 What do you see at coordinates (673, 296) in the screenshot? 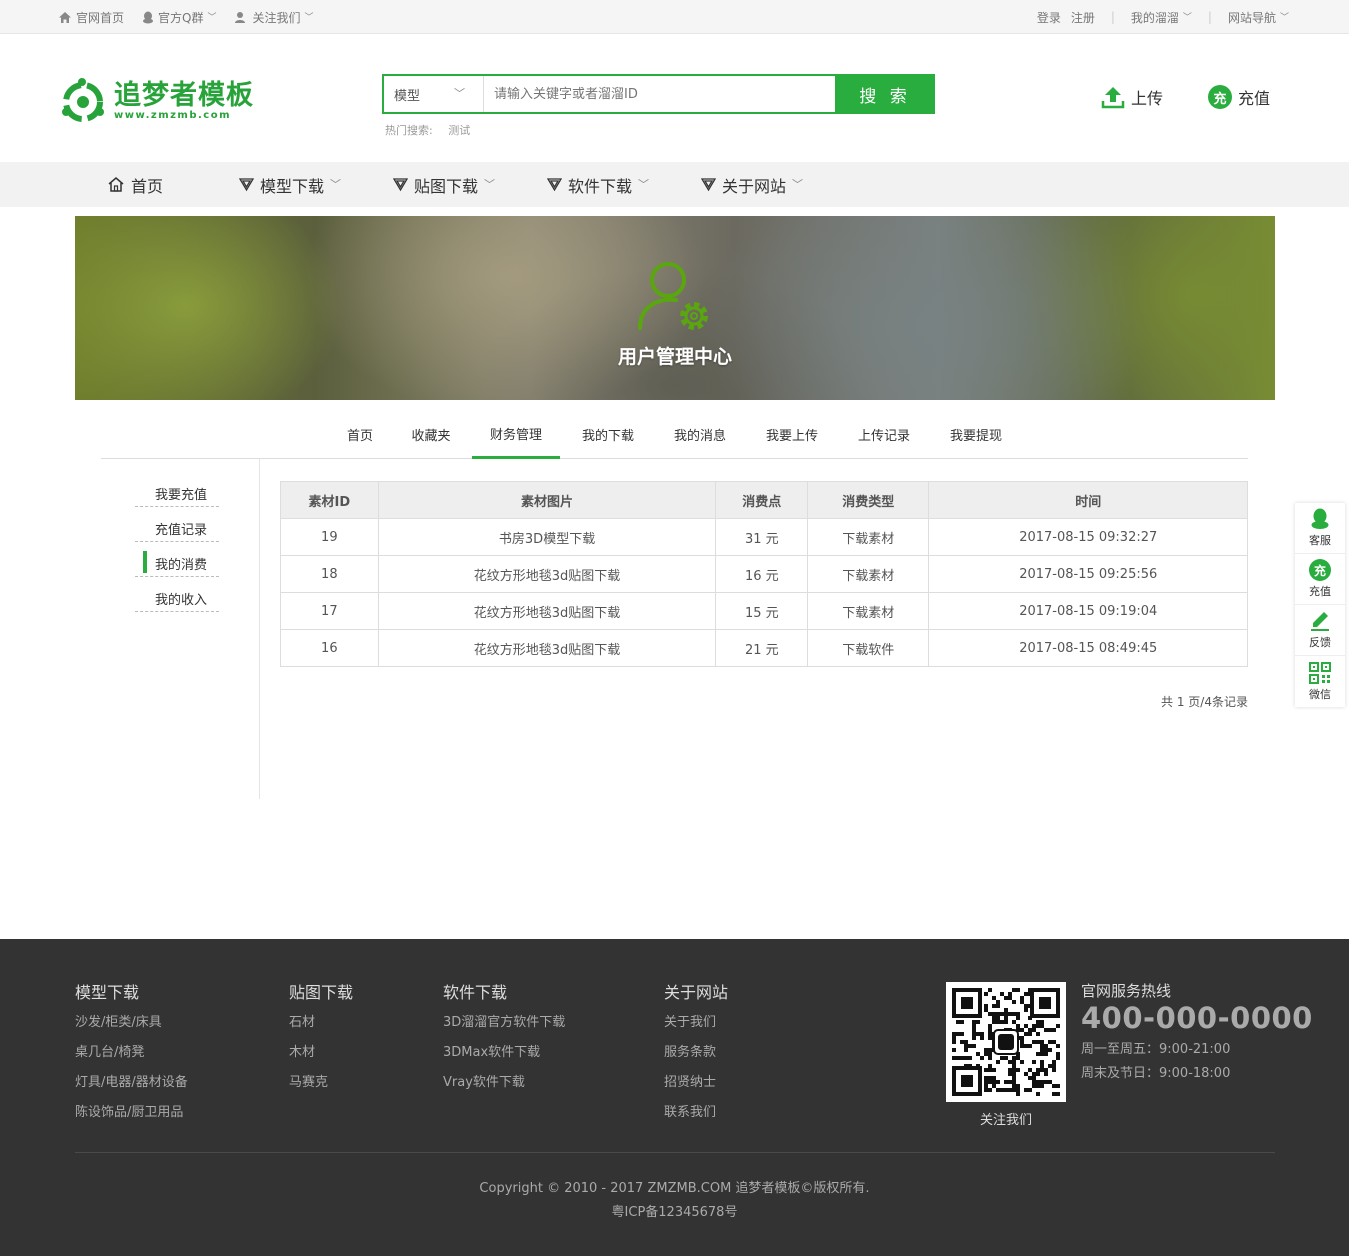
I see `user-settings-icon` at bounding box center [673, 296].